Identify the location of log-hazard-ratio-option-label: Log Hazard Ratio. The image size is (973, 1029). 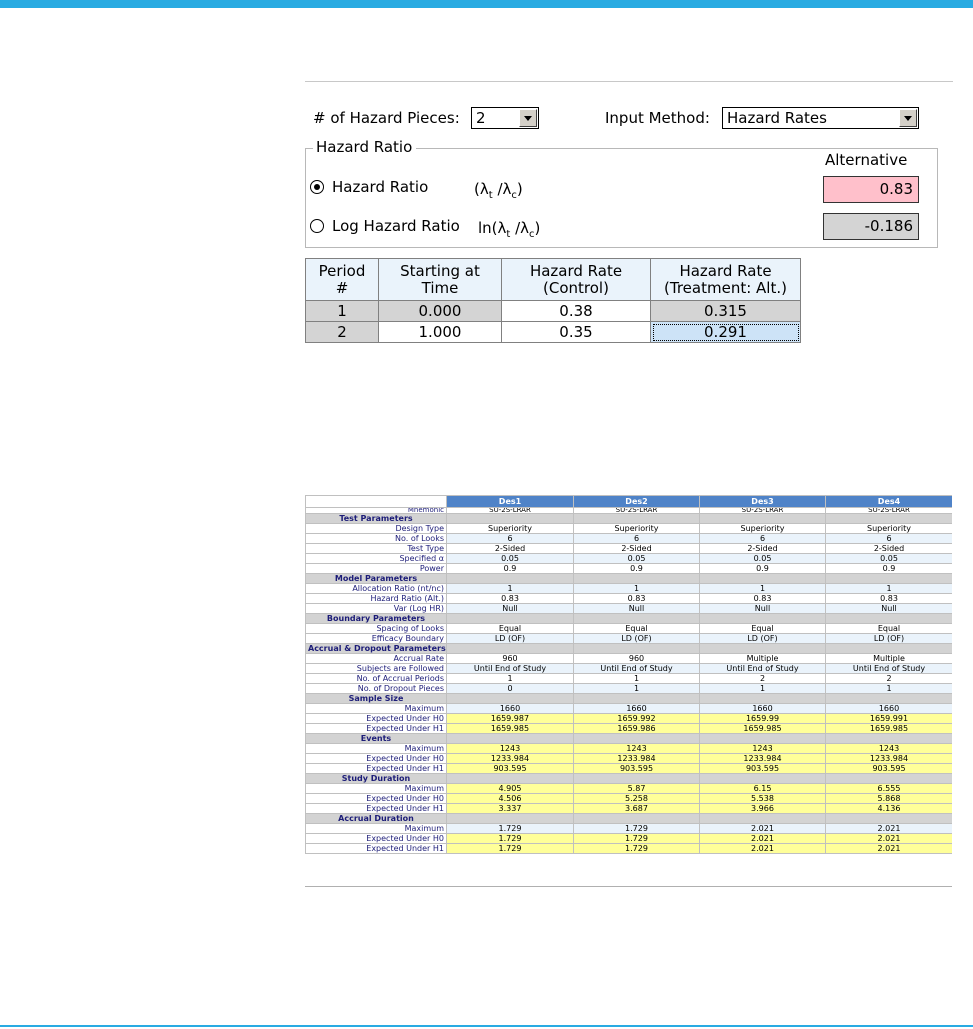
(396, 226).